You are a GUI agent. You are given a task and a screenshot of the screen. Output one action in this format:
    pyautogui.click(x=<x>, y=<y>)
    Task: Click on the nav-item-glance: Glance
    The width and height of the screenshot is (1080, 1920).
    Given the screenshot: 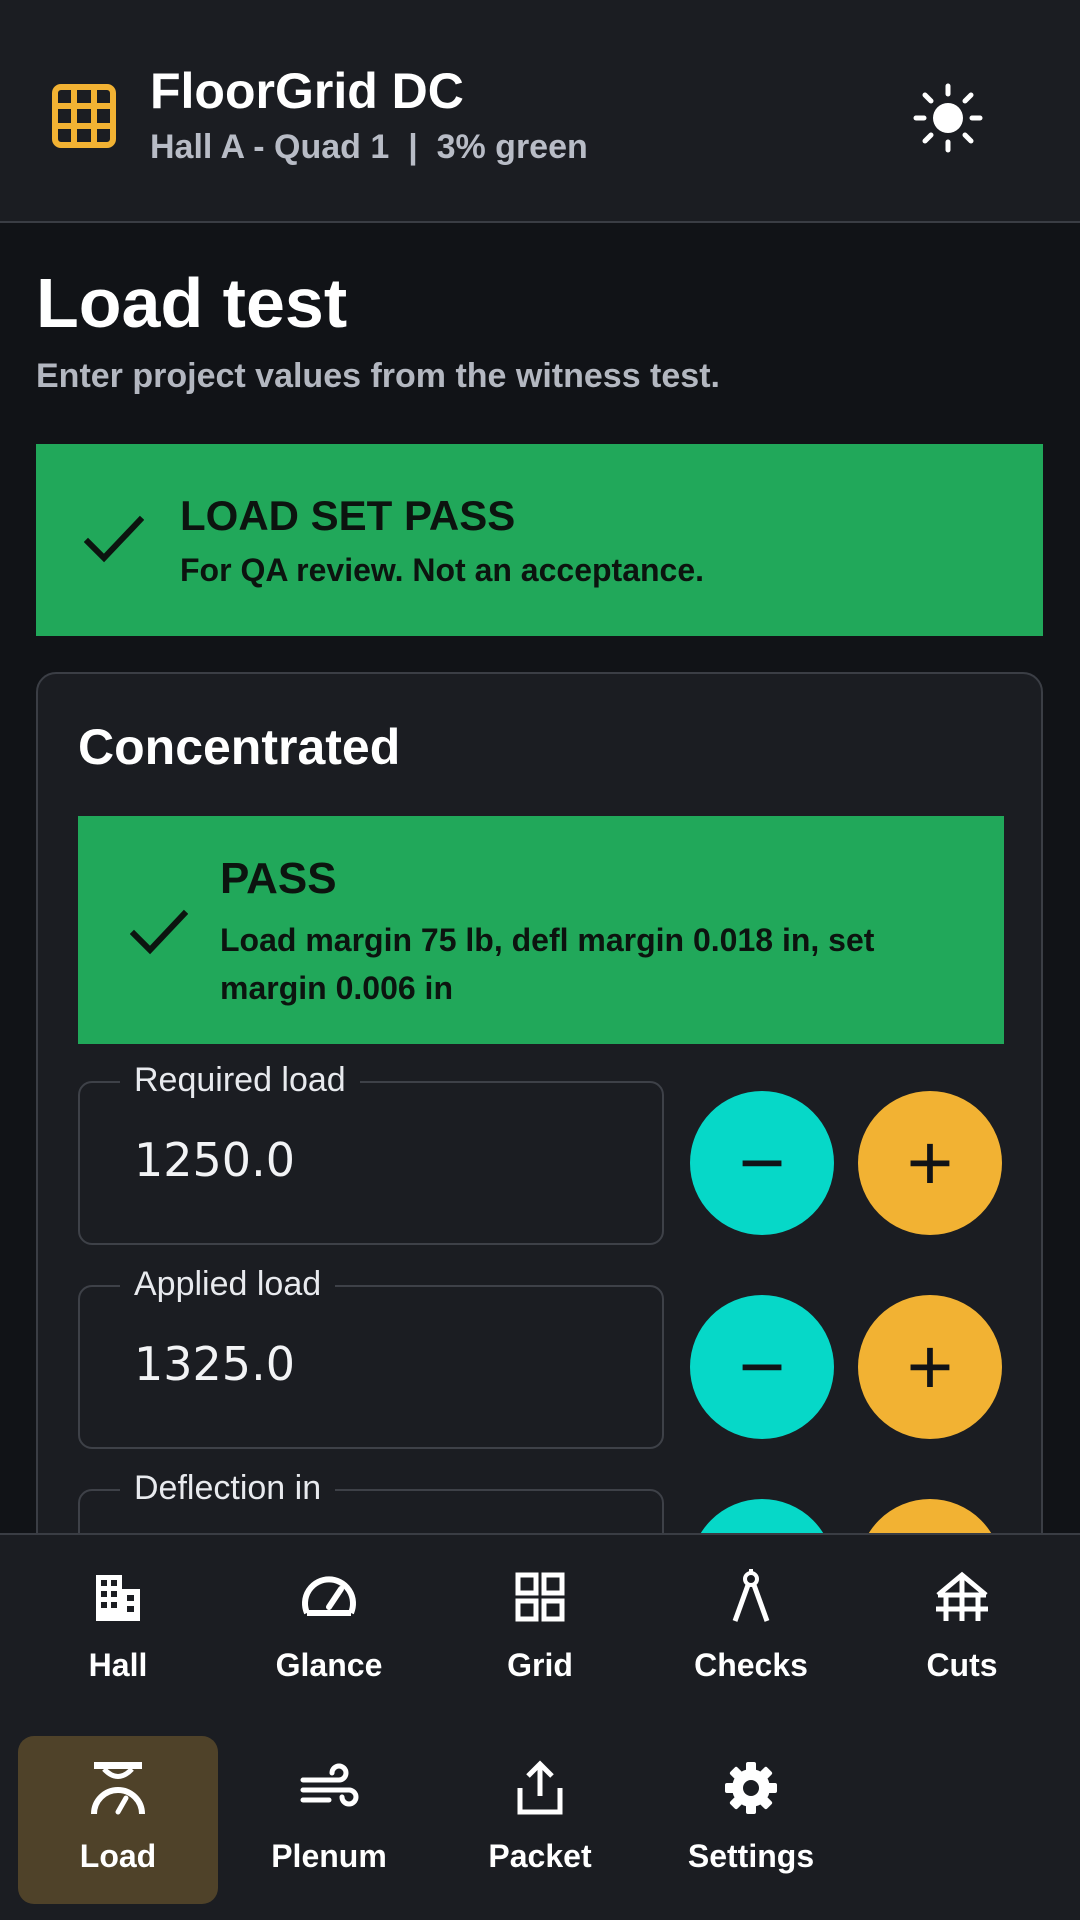 What is the action you would take?
    pyautogui.click(x=329, y=1629)
    